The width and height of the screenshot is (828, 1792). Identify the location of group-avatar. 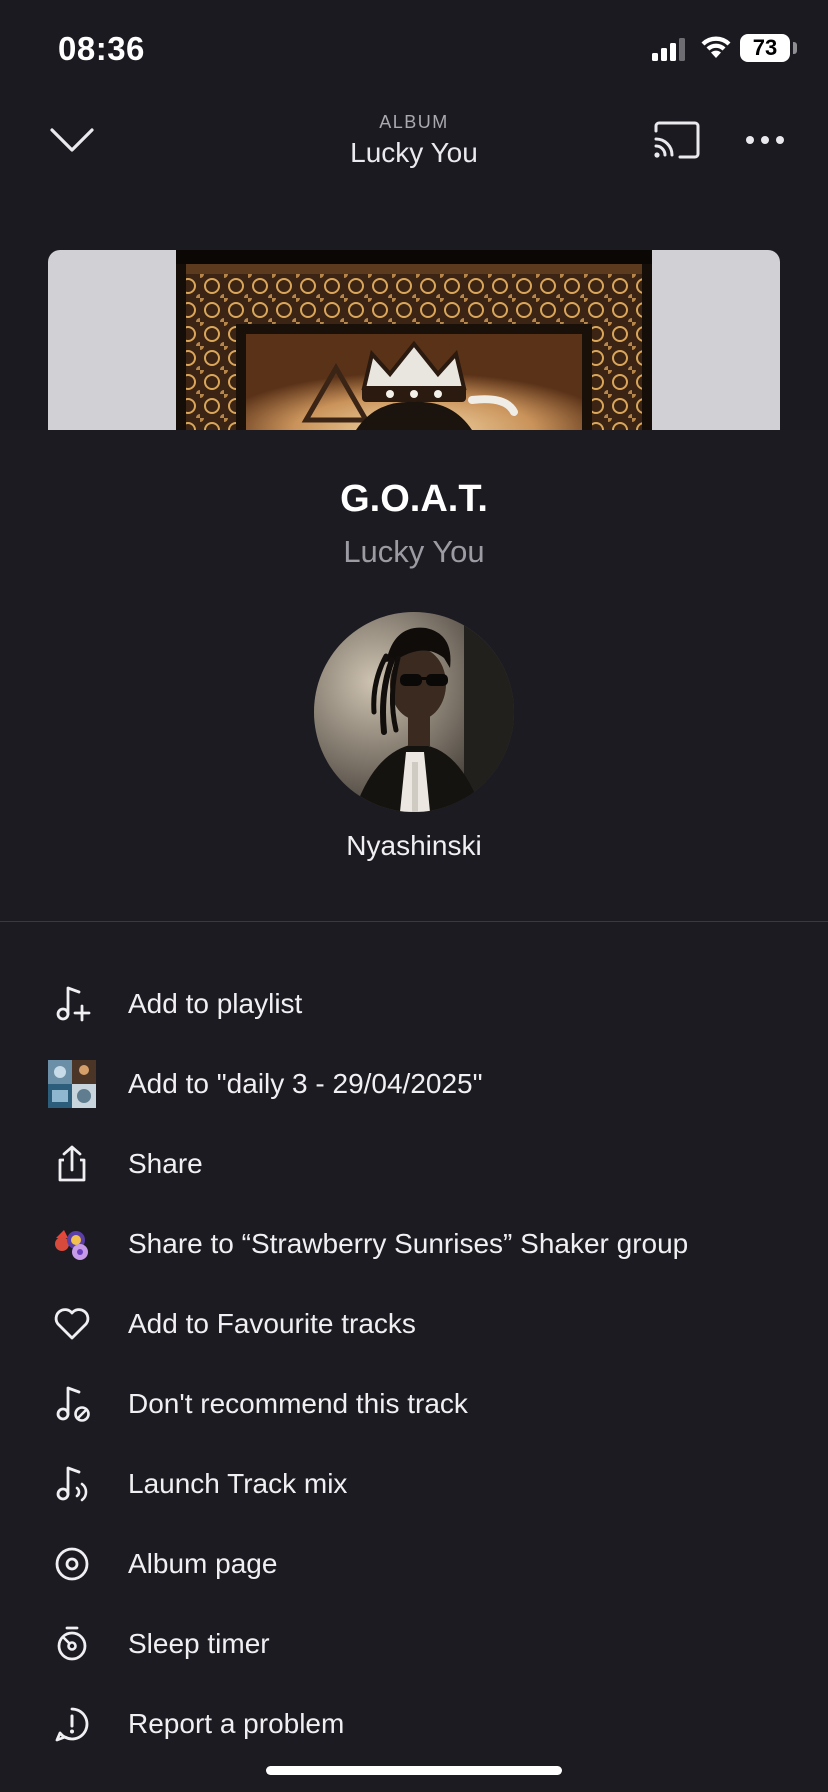
(72, 1244).